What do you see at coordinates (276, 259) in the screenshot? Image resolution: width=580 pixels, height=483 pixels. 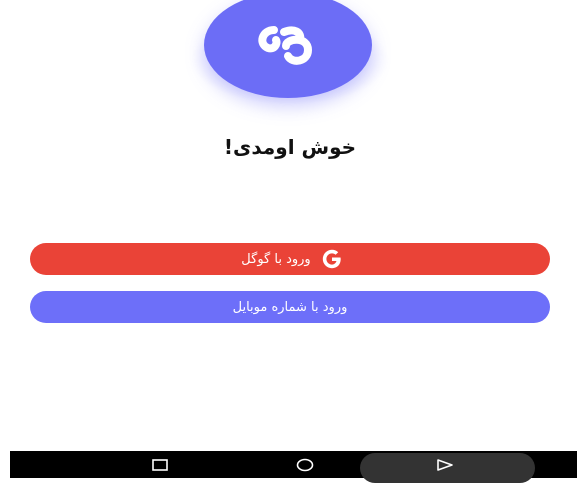 I see `google-login-label: ورود با گوگل` at bounding box center [276, 259].